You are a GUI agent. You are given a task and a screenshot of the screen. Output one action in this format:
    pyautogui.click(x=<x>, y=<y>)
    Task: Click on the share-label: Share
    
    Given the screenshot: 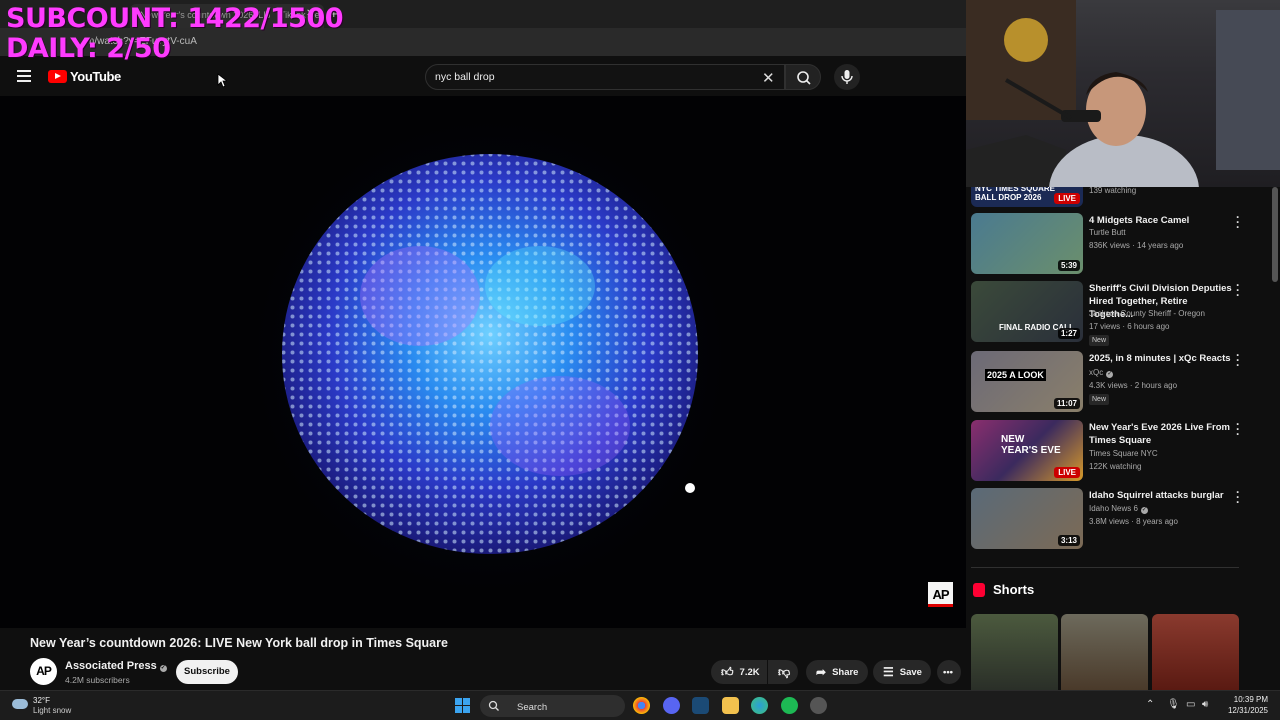 What is the action you would take?
    pyautogui.click(x=845, y=672)
    